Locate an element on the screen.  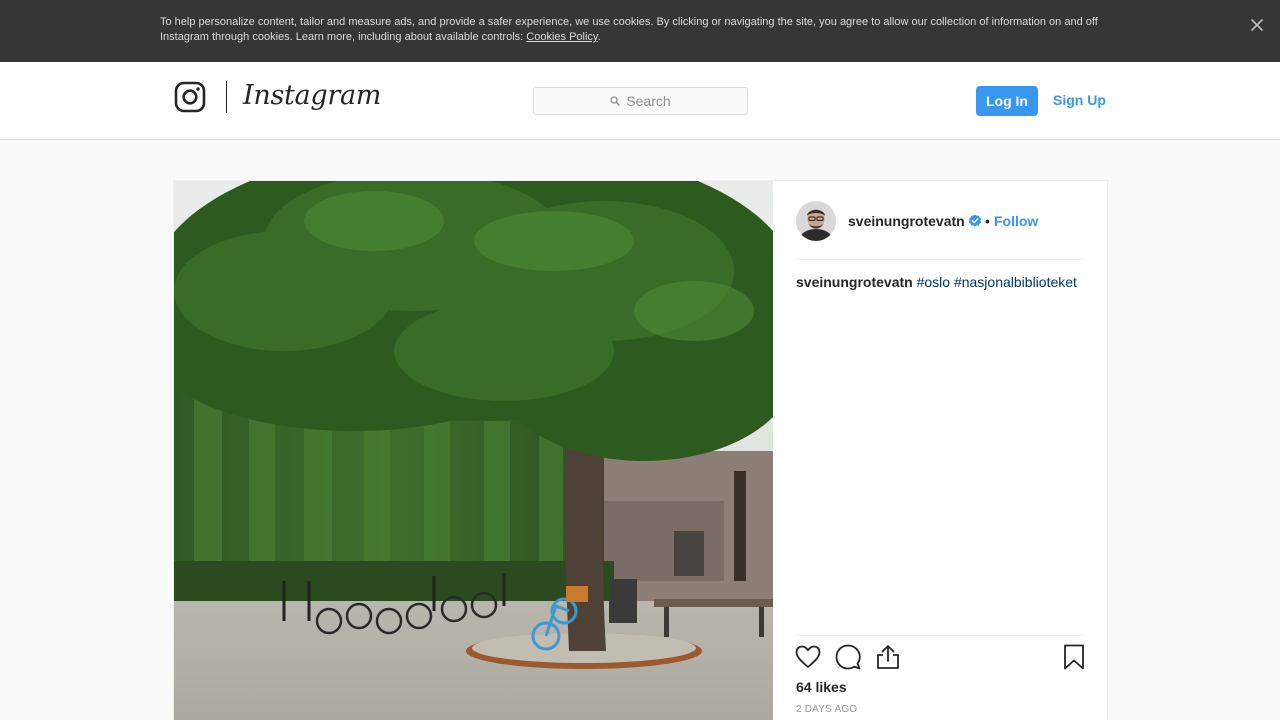
post-header: sveinungrotevatn • Follow is located at coordinates (941, 221).